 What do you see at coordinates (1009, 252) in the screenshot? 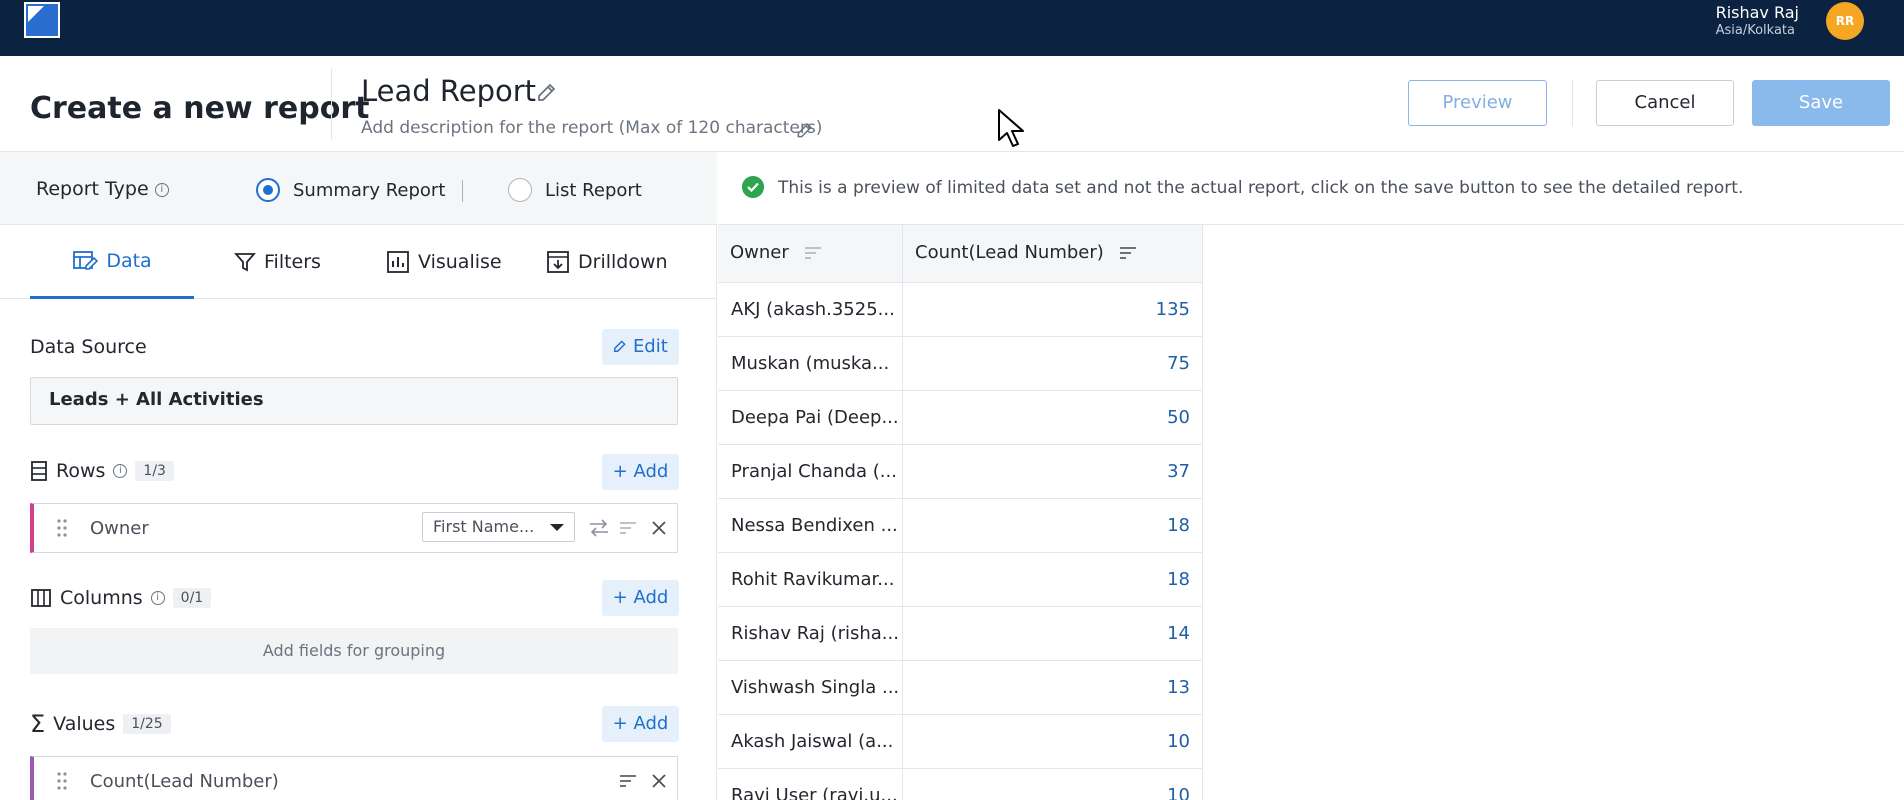
I see `count-header-label: Count(Lead Number)` at bounding box center [1009, 252].